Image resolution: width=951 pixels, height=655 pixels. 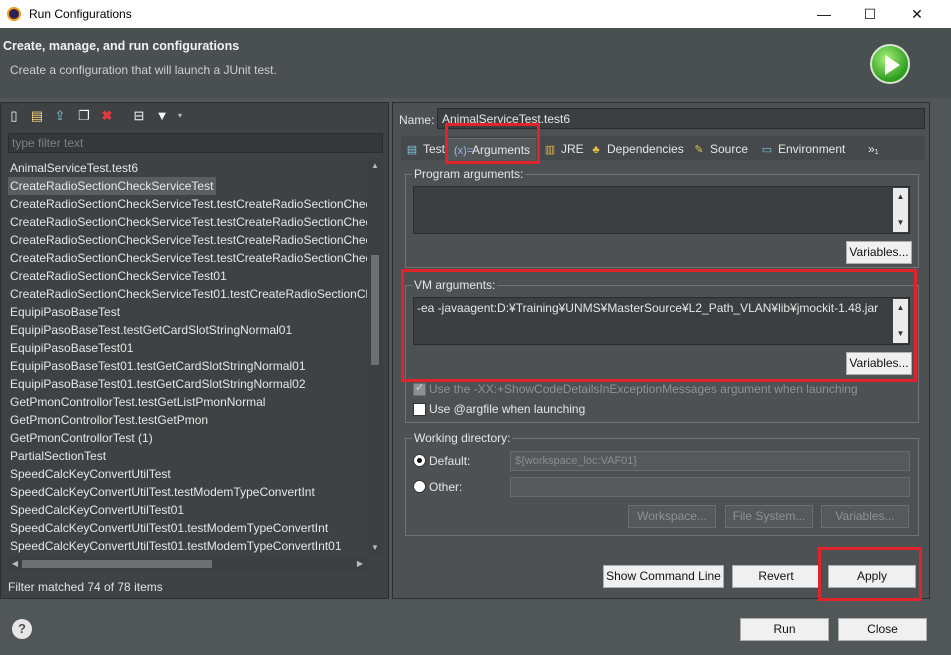 What do you see at coordinates (824, 14) in the screenshot?
I see `minimize-button: —` at bounding box center [824, 14].